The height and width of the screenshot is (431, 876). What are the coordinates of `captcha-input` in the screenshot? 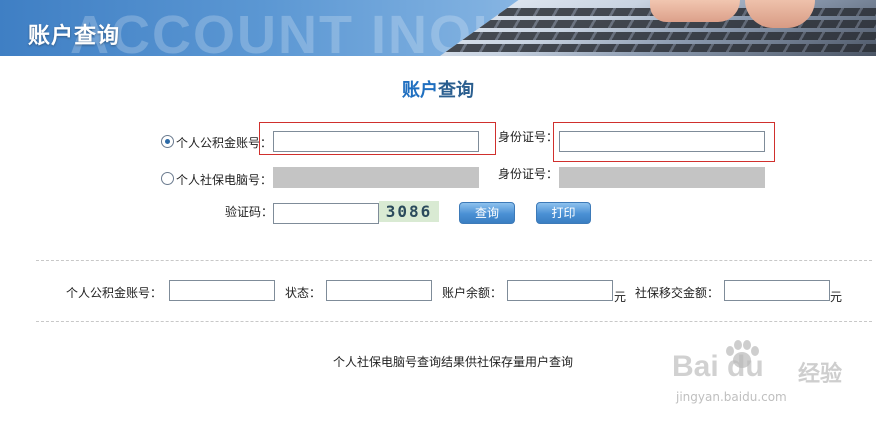 It's located at (326, 213).